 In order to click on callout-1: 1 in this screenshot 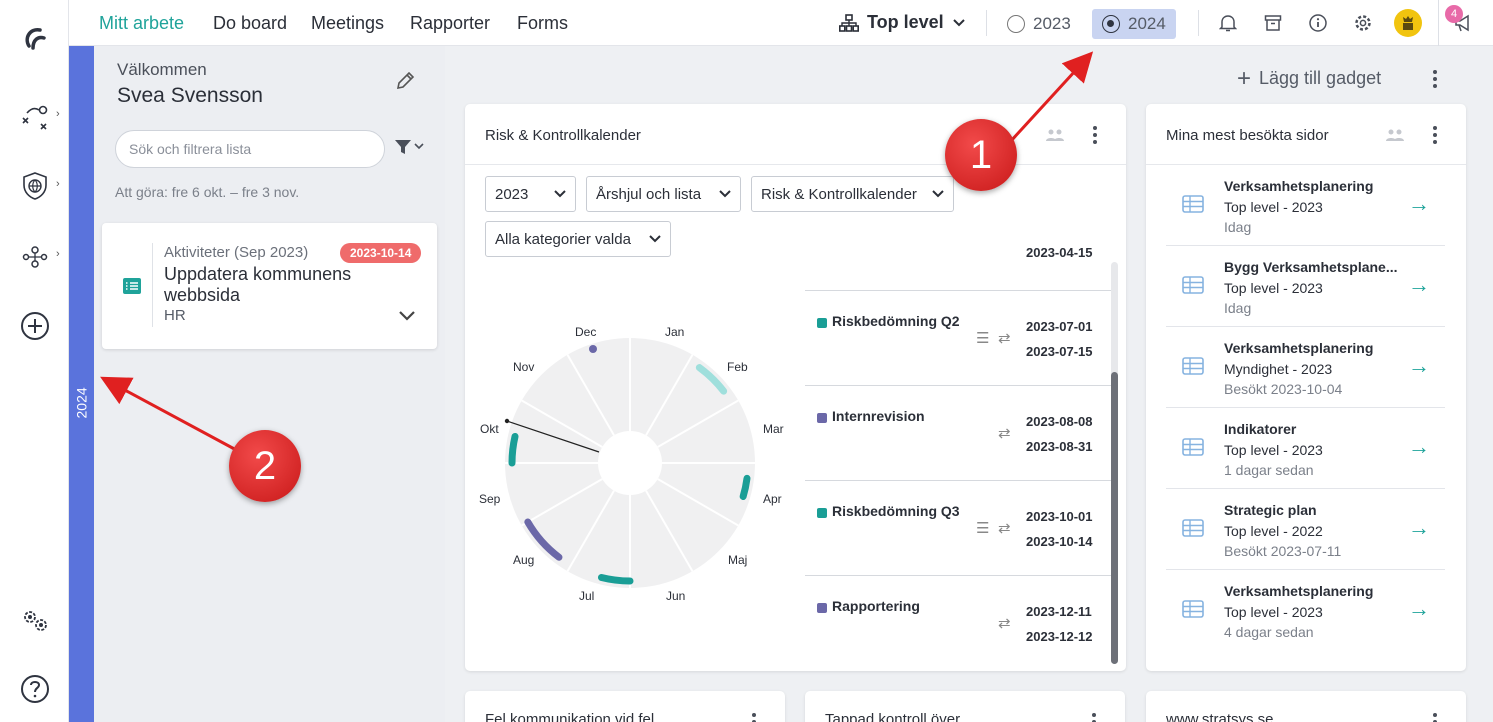, I will do `click(981, 155)`.